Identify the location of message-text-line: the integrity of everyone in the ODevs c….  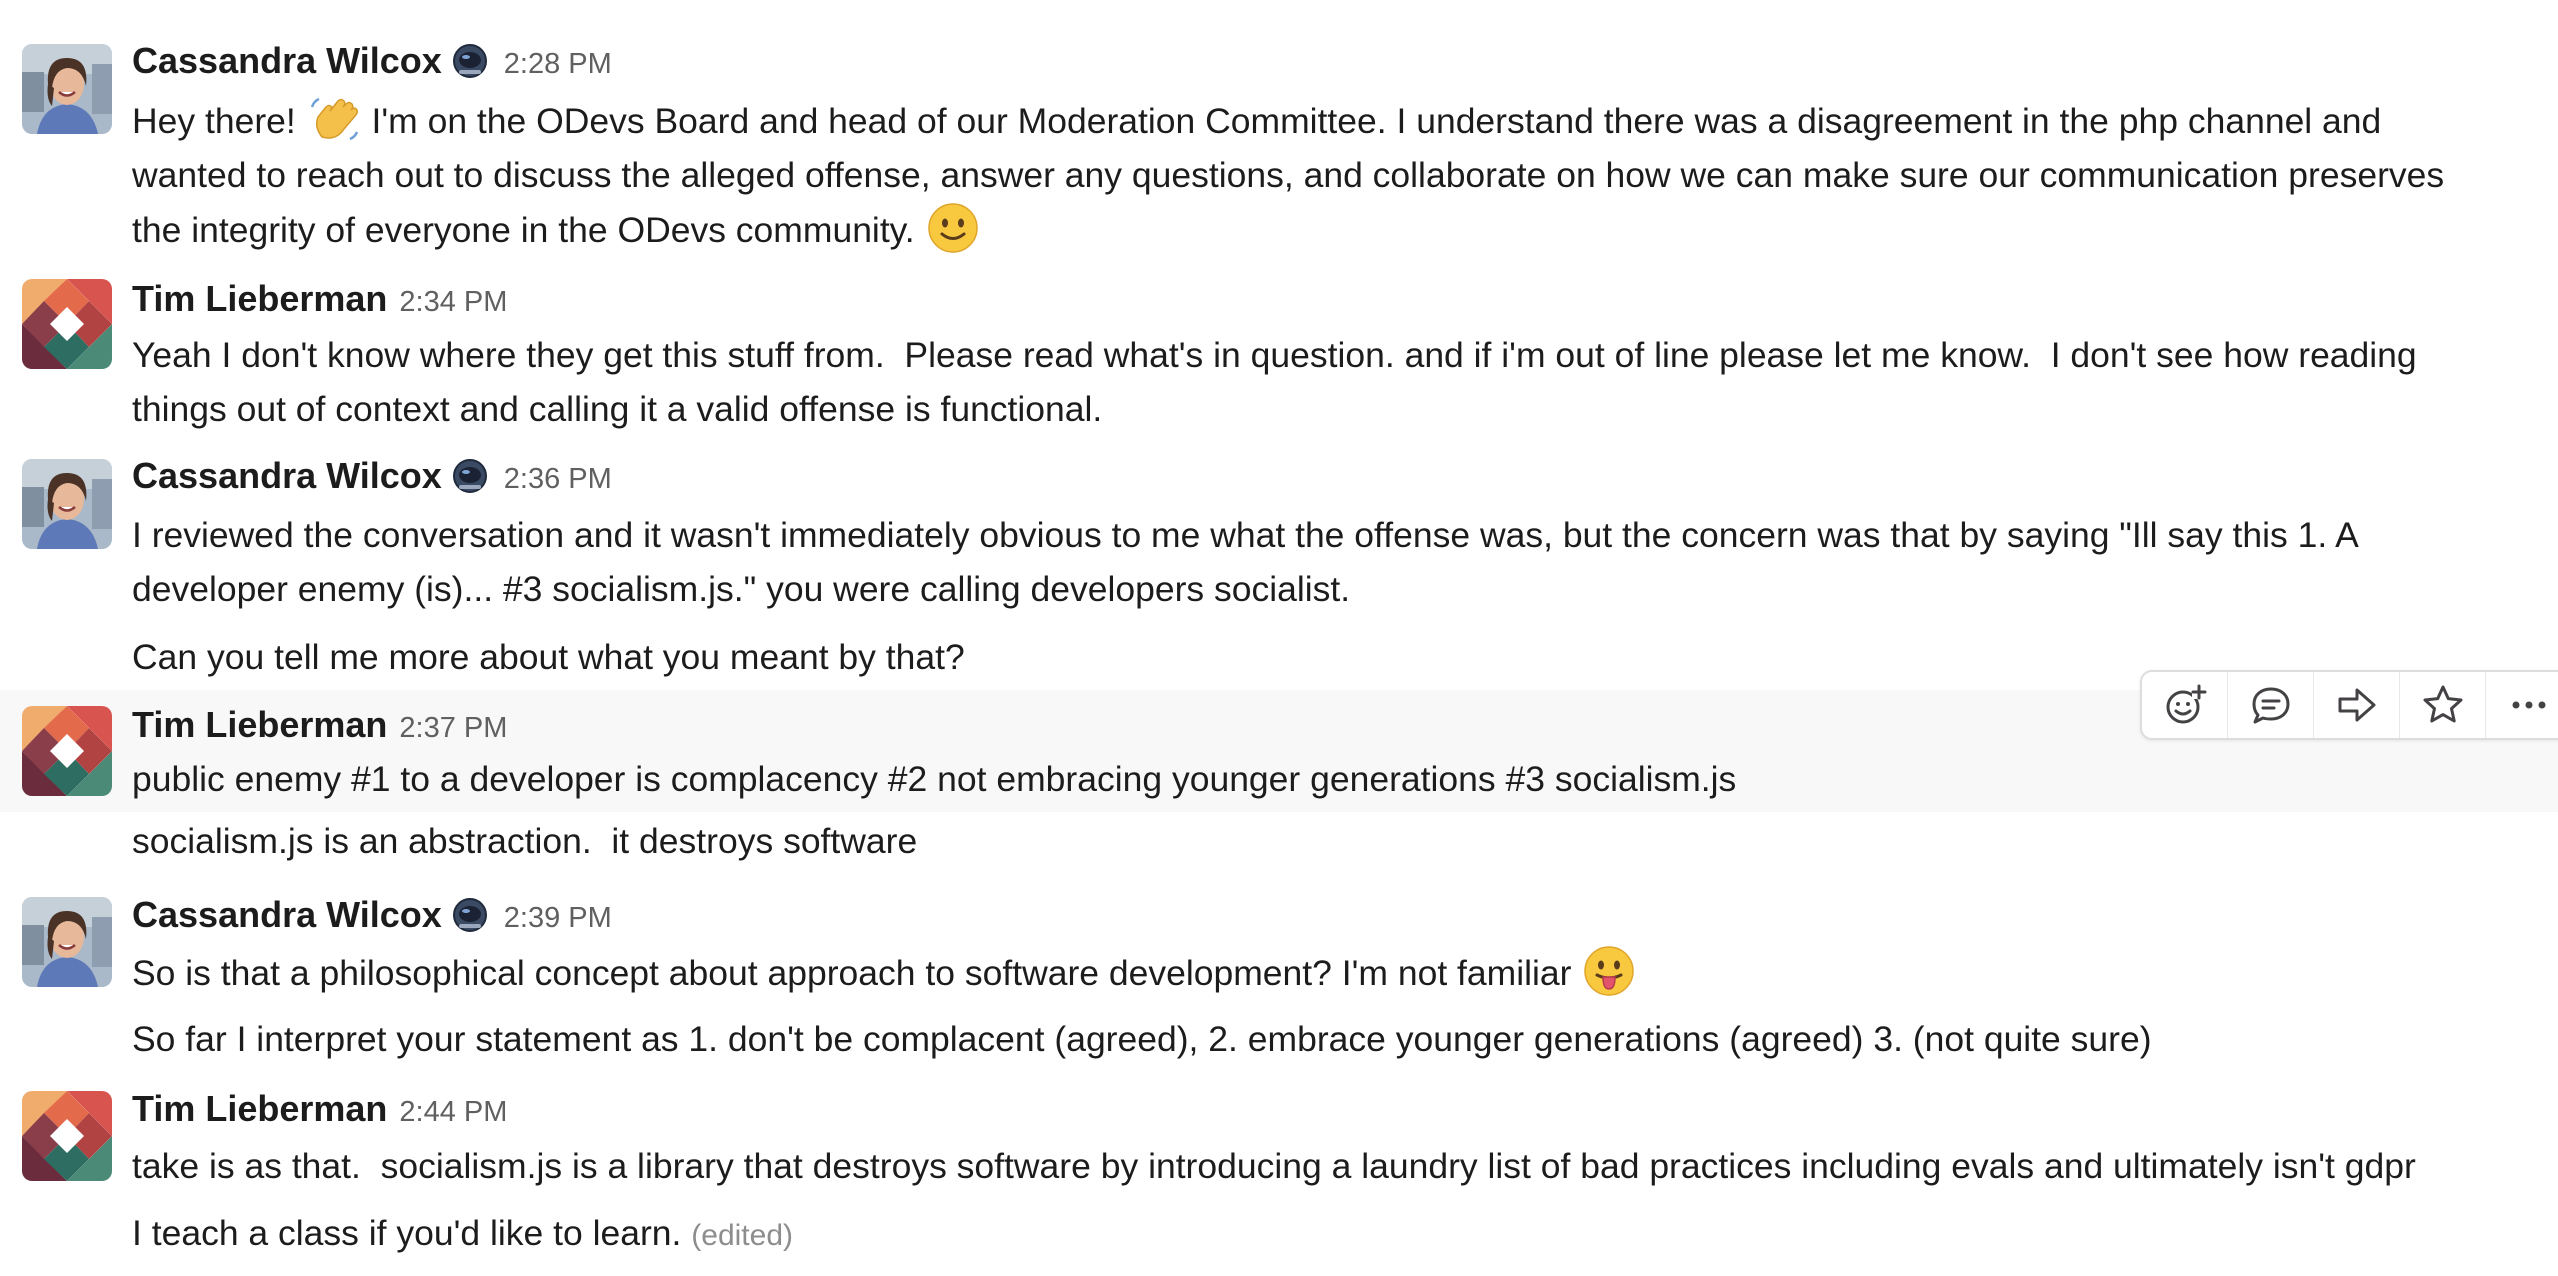
(1332, 229).